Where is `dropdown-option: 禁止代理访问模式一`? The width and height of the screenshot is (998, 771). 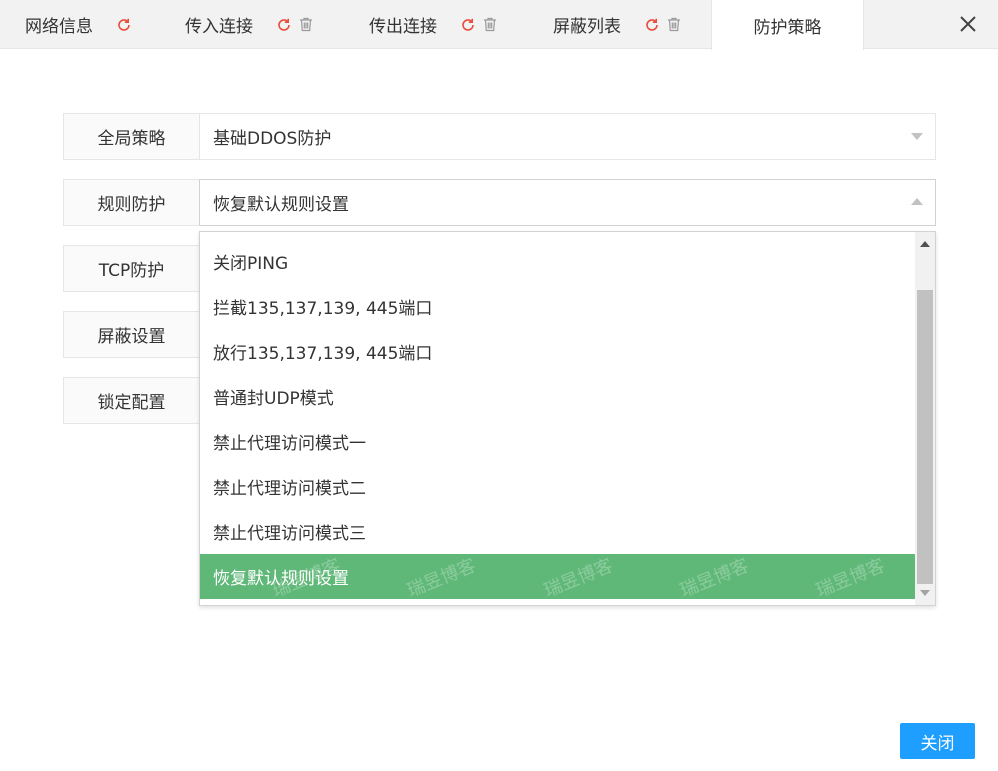 dropdown-option: 禁止代理访问模式一 is located at coordinates (557, 441).